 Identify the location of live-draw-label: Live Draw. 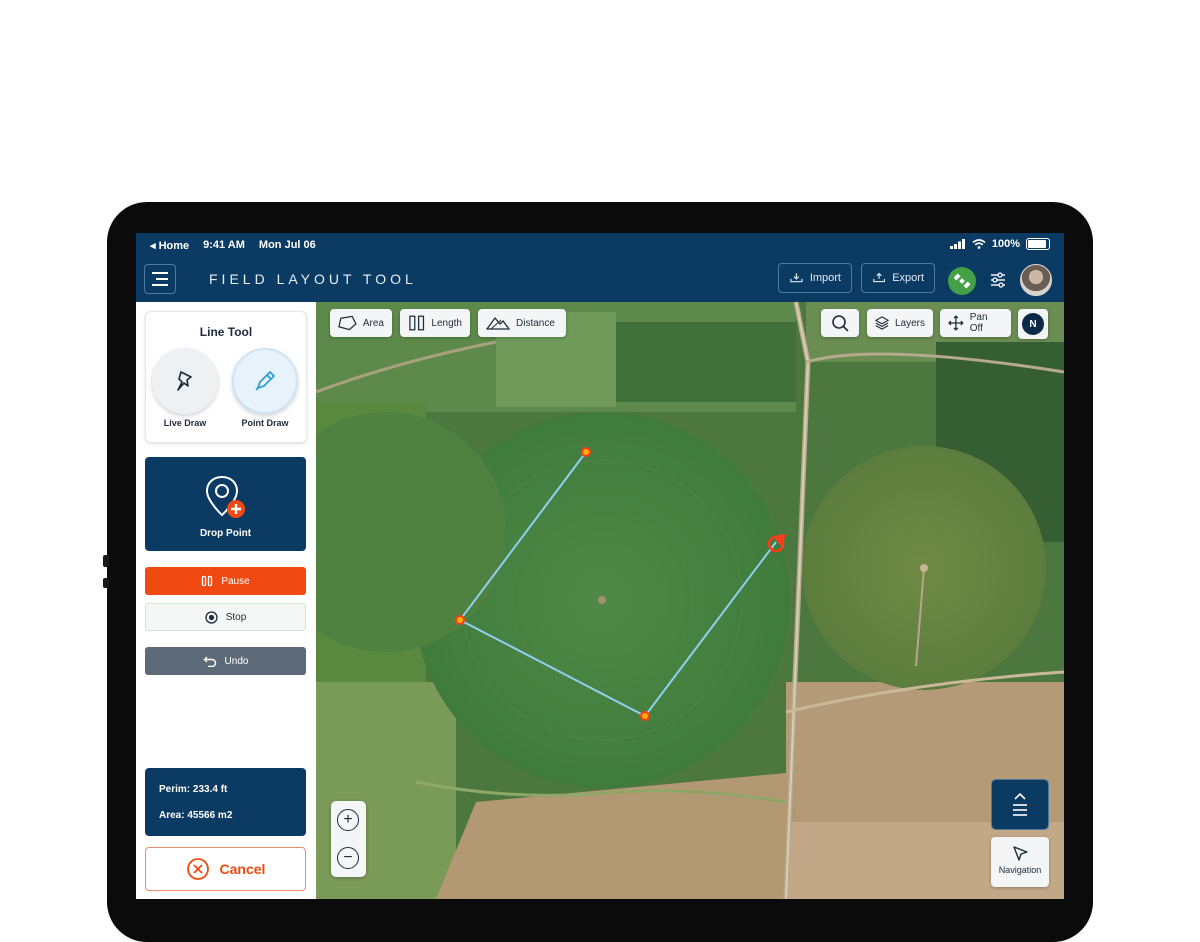
(185, 423).